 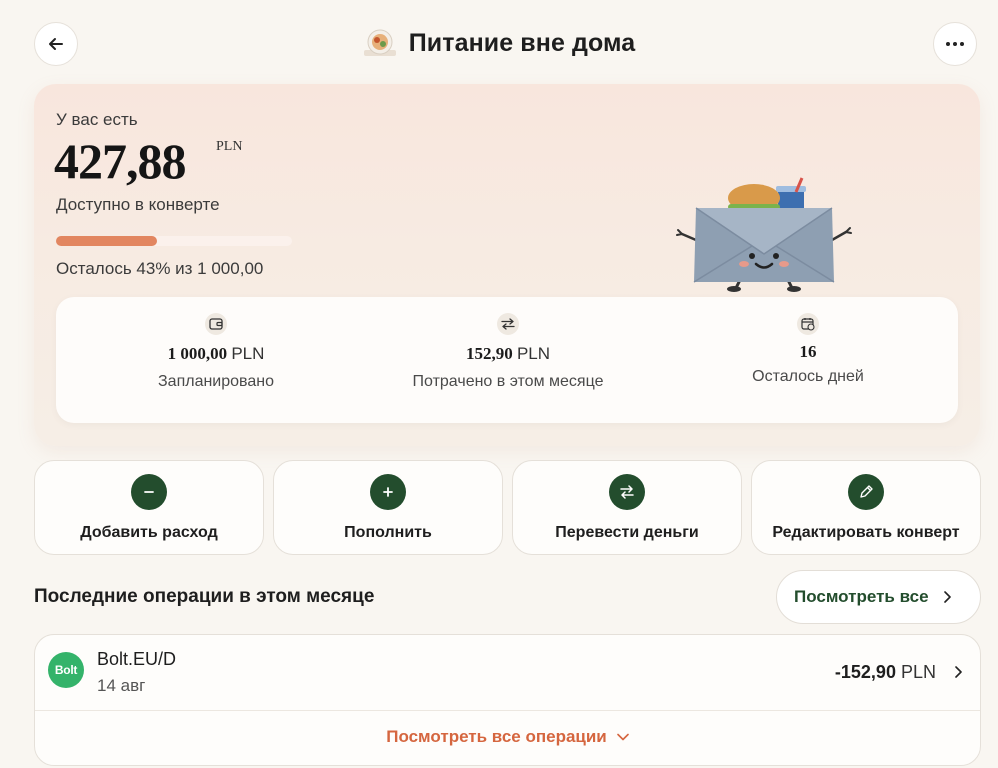 I want to click on page-title: Питание вне дома, so click(x=522, y=42).